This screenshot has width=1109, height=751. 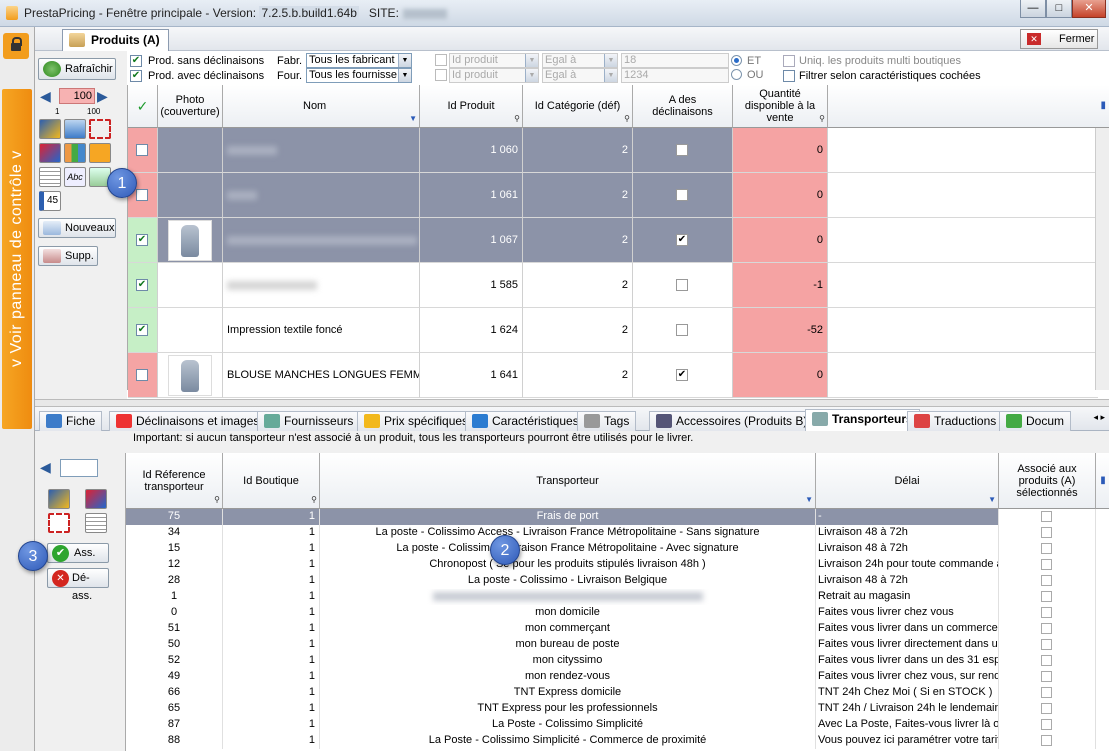 I want to click on trans-cell: mon domicile, so click(x=568, y=613).